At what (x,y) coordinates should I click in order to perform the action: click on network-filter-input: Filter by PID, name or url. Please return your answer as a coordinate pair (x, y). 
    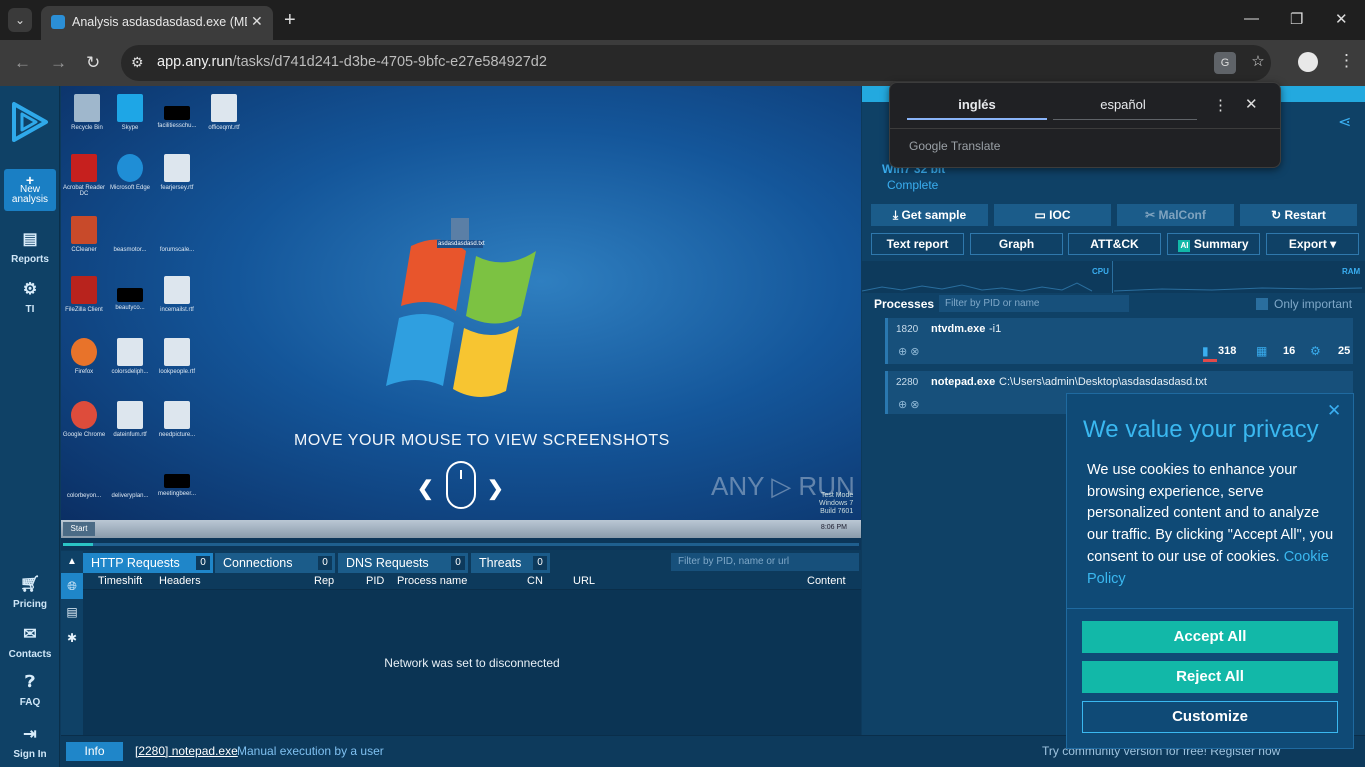
    Looking at the image, I should click on (765, 562).